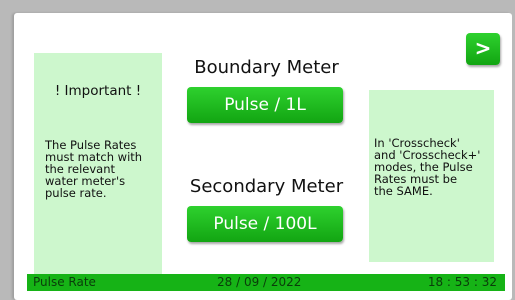 Image resolution: width=515 pixels, height=300 pixels. Describe the element at coordinates (265, 224) in the screenshot. I see `secondary-pulse-rate-button: Pulse / 100L` at that location.